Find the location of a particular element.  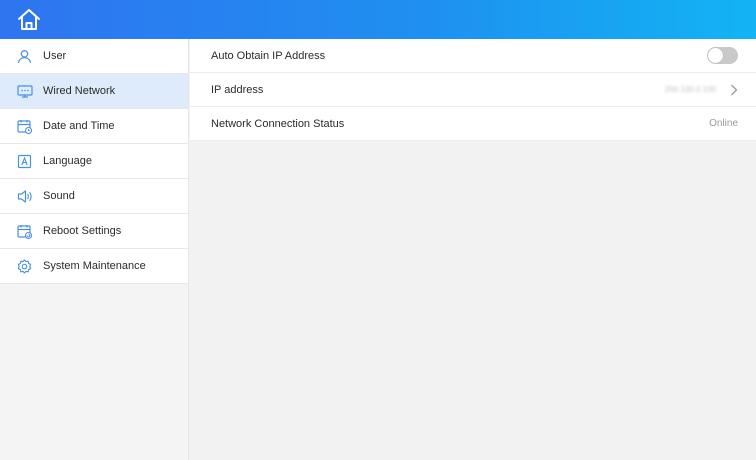

language-icon is located at coordinates (24, 161).